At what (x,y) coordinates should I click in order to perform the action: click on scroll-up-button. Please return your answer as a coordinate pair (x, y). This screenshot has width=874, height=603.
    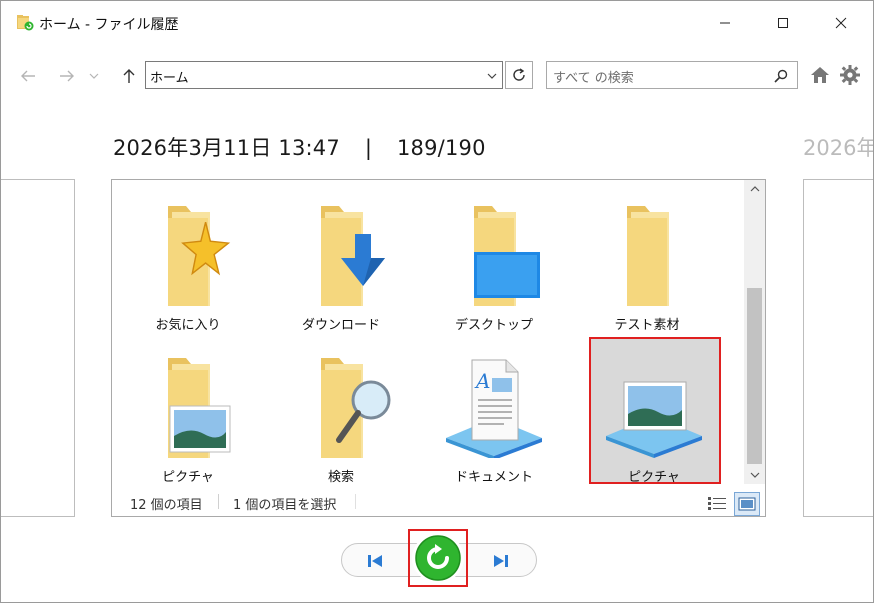
    Looking at the image, I should click on (754, 189).